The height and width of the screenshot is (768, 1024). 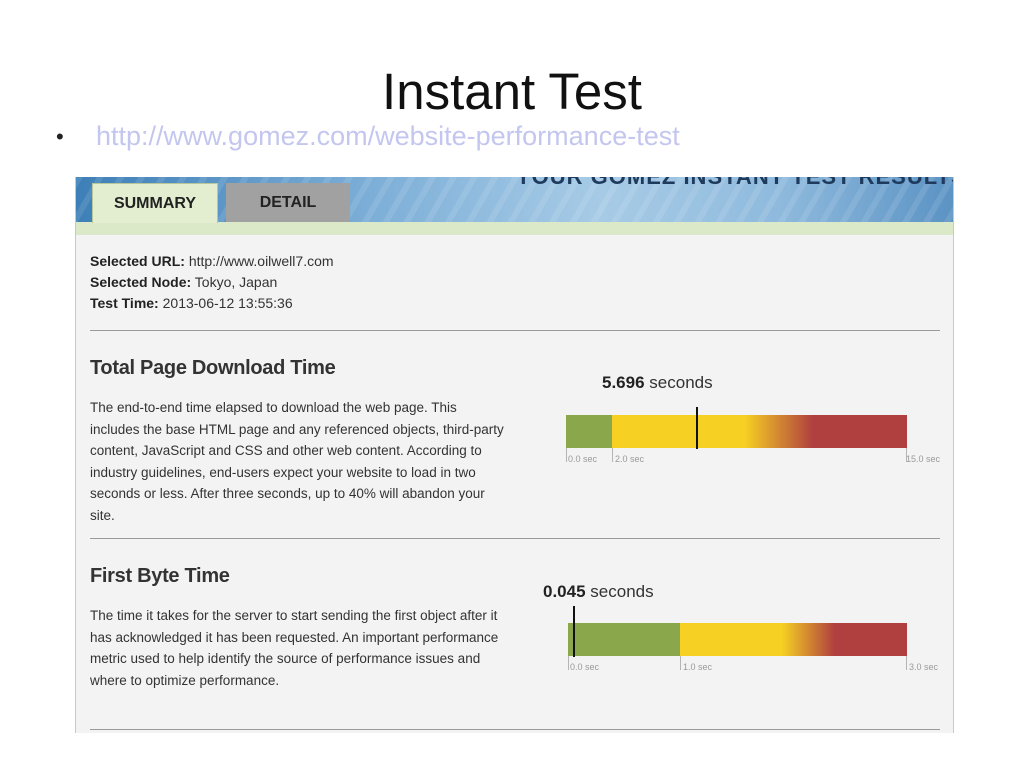 I want to click on download-time-value: 5.696, so click(x=623, y=382).